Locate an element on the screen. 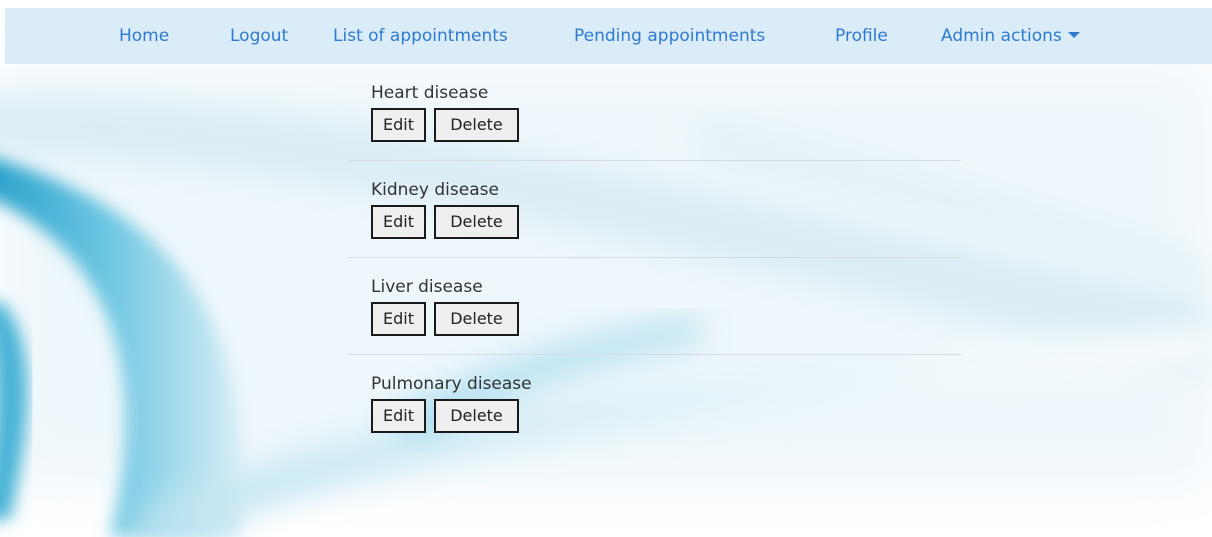  nav-appointments-link: List of appointments is located at coordinates (420, 36).